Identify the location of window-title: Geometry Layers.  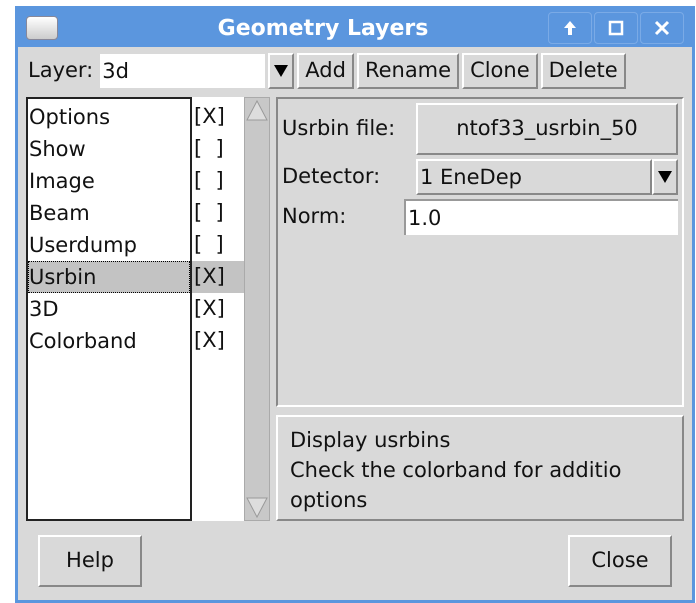
(323, 28).